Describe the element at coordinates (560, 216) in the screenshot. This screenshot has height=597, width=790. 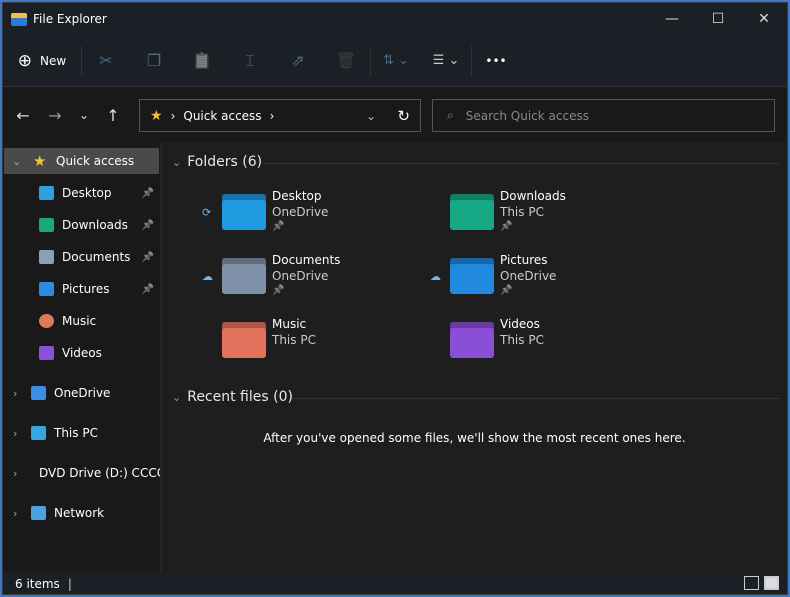
I see `folder-tile-downloads: Downloads This PC 📌` at that location.